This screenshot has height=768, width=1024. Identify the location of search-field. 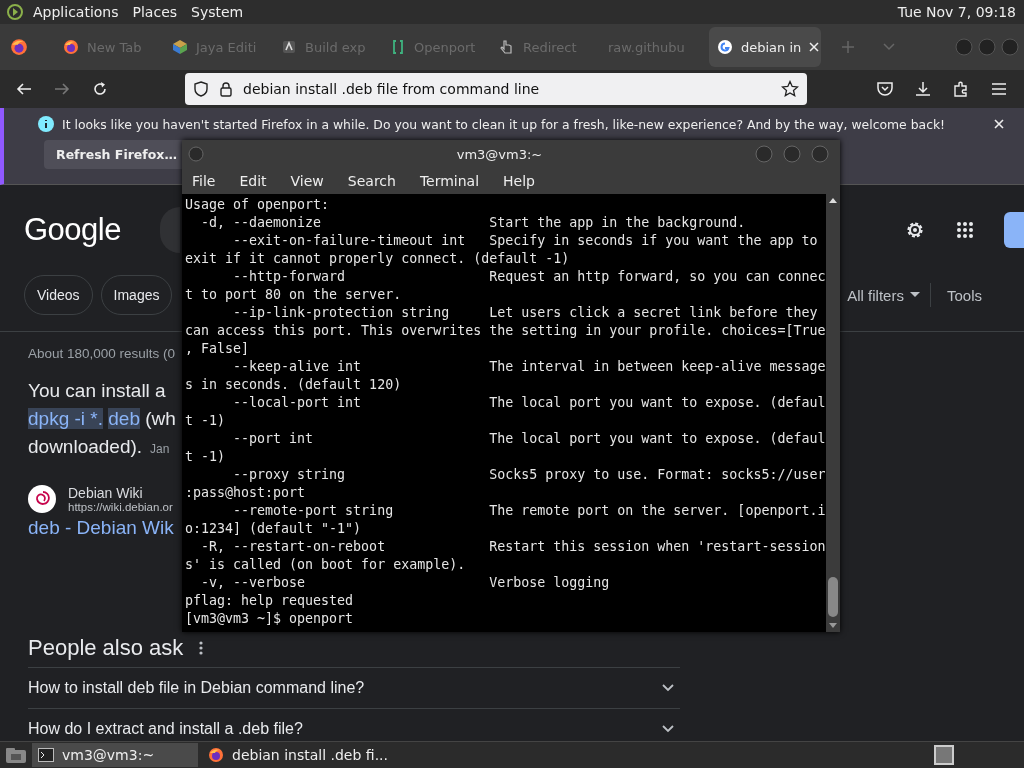
(170, 230).